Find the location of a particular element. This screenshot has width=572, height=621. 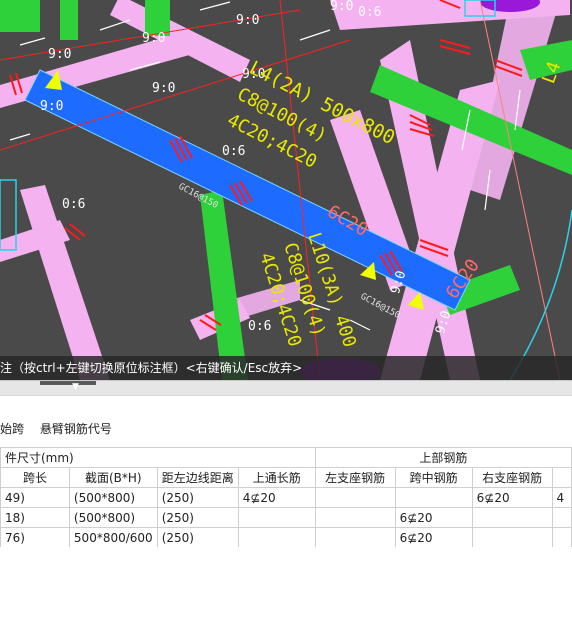

start-span-button: 始跨 is located at coordinates (12, 429).